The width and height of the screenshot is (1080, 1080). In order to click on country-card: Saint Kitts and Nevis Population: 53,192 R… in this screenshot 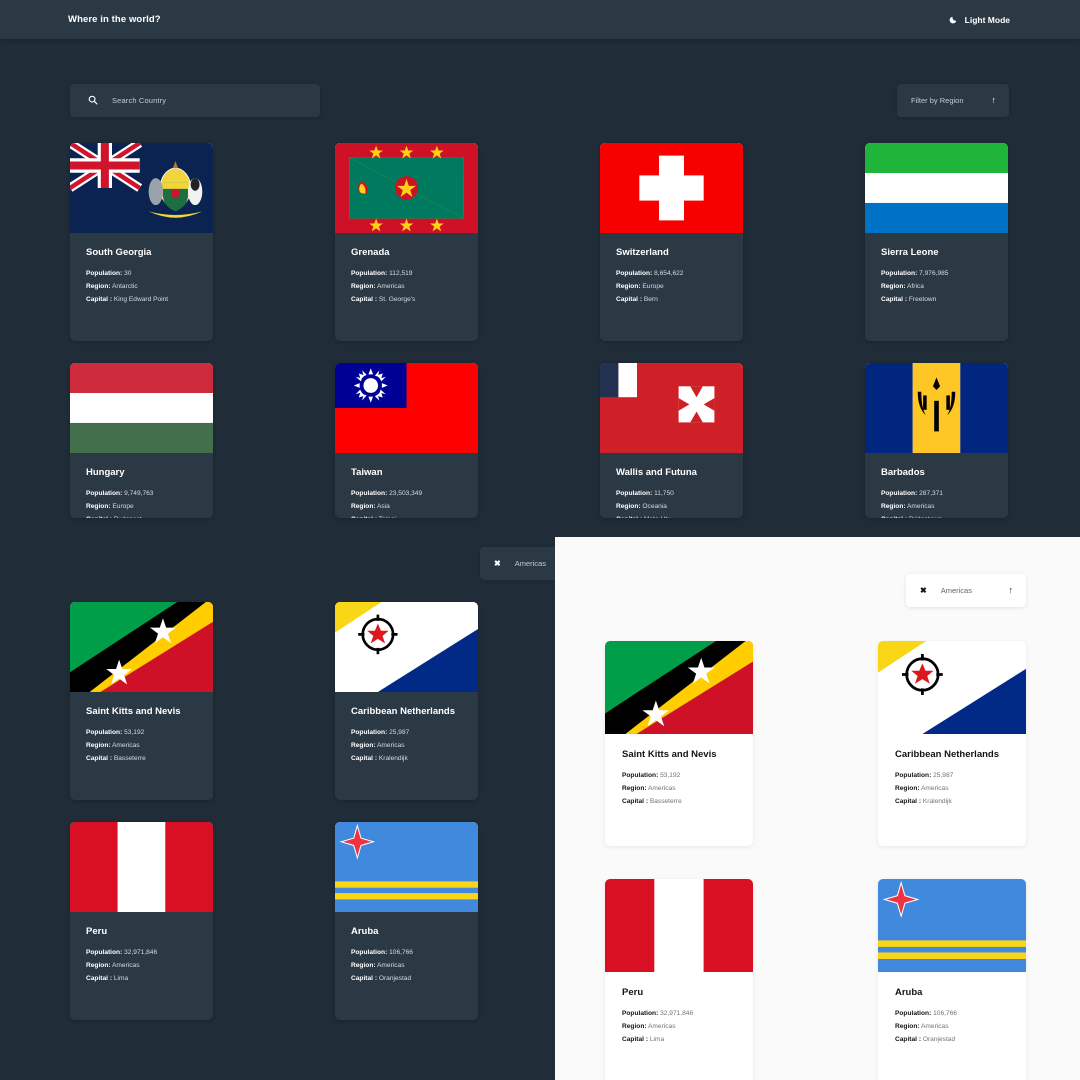, I will do `click(141, 701)`.